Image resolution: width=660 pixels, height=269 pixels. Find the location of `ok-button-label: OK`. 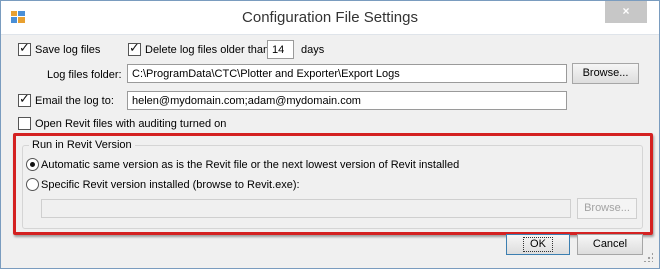

ok-button-label: OK is located at coordinates (538, 244).